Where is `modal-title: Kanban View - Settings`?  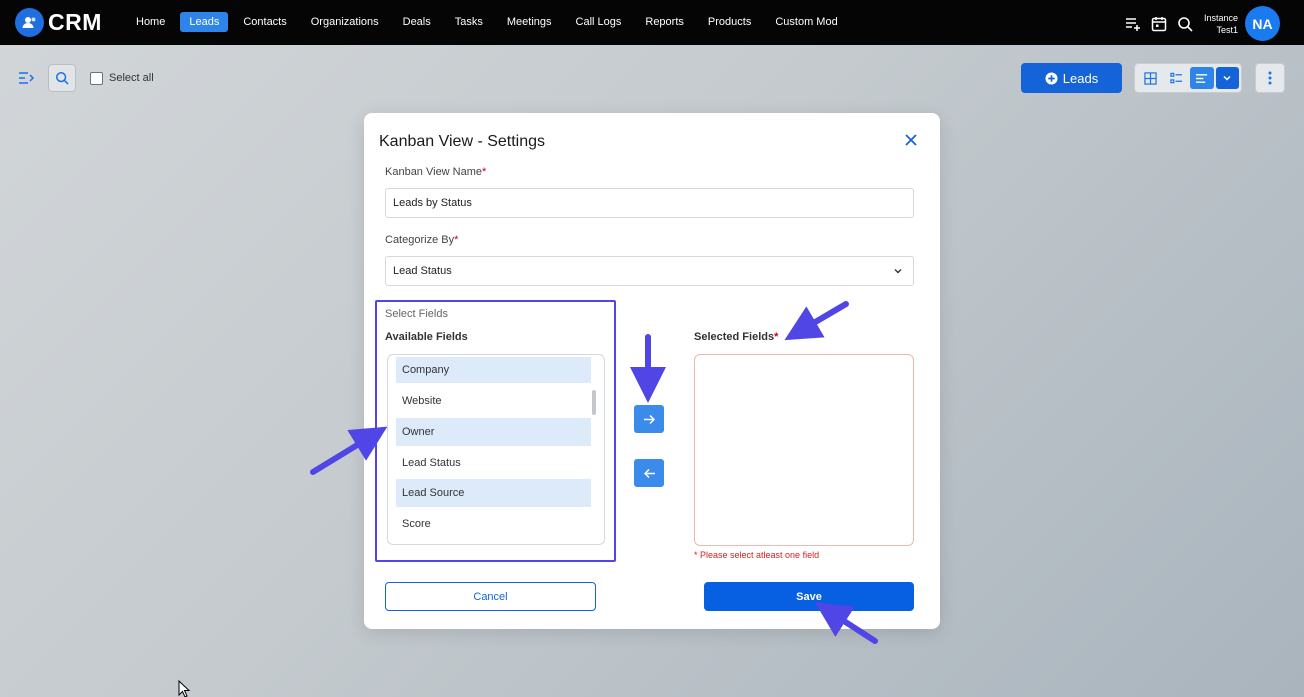 modal-title: Kanban View - Settings is located at coordinates (462, 141).